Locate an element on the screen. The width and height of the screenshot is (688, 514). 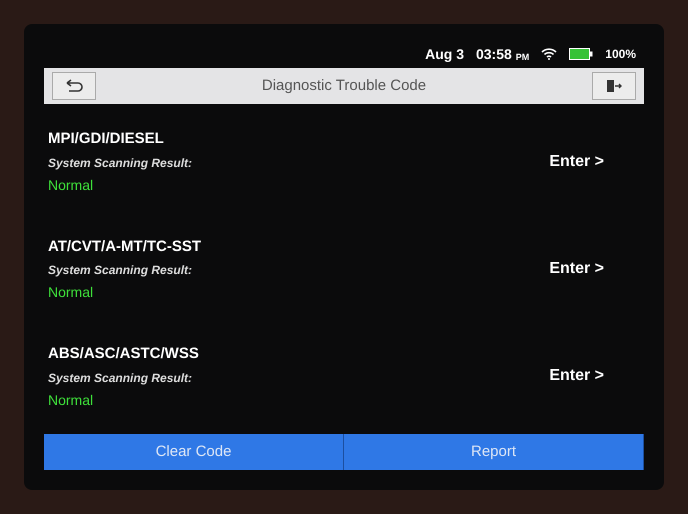
exit-button is located at coordinates (614, 86).